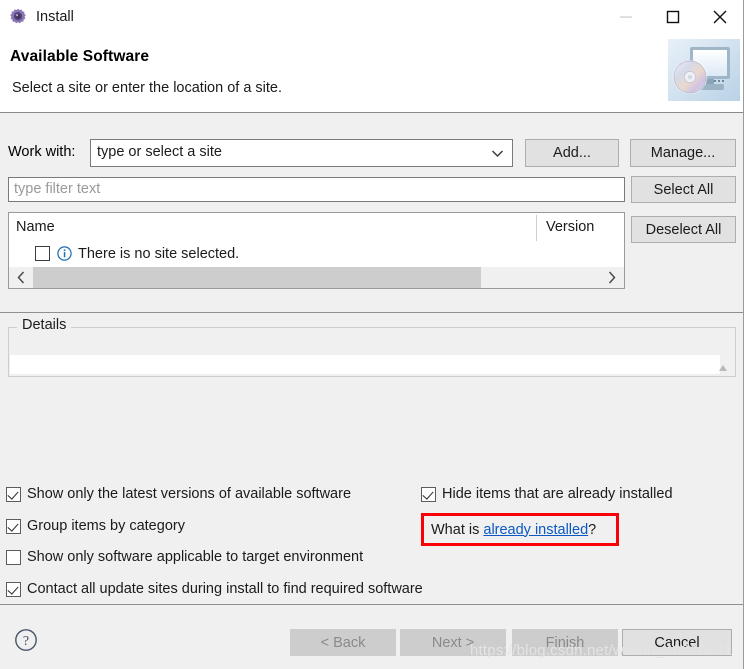 This screenshot has height=669, width=744. Describe the element at coordinates (457, 529) in the screenshot. I see `link-prefix: What is` at that location.